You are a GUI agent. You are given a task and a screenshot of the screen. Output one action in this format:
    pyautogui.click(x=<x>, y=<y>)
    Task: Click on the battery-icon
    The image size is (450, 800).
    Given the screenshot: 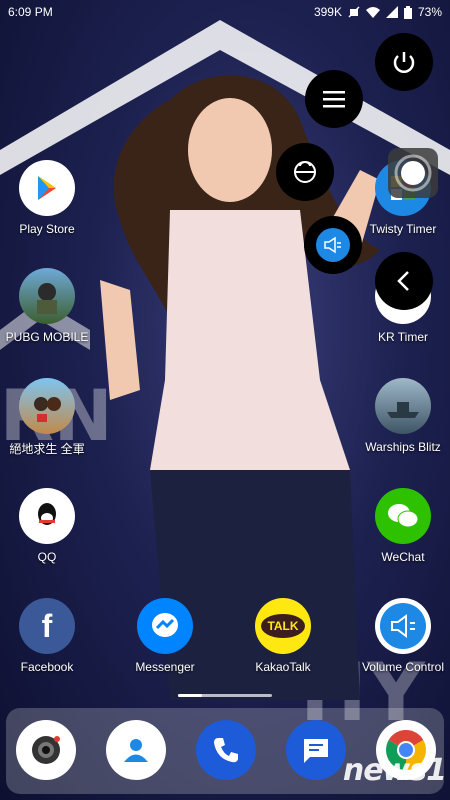 What is the action you would take?
    pyautogui.click(x=407, y=12)
    